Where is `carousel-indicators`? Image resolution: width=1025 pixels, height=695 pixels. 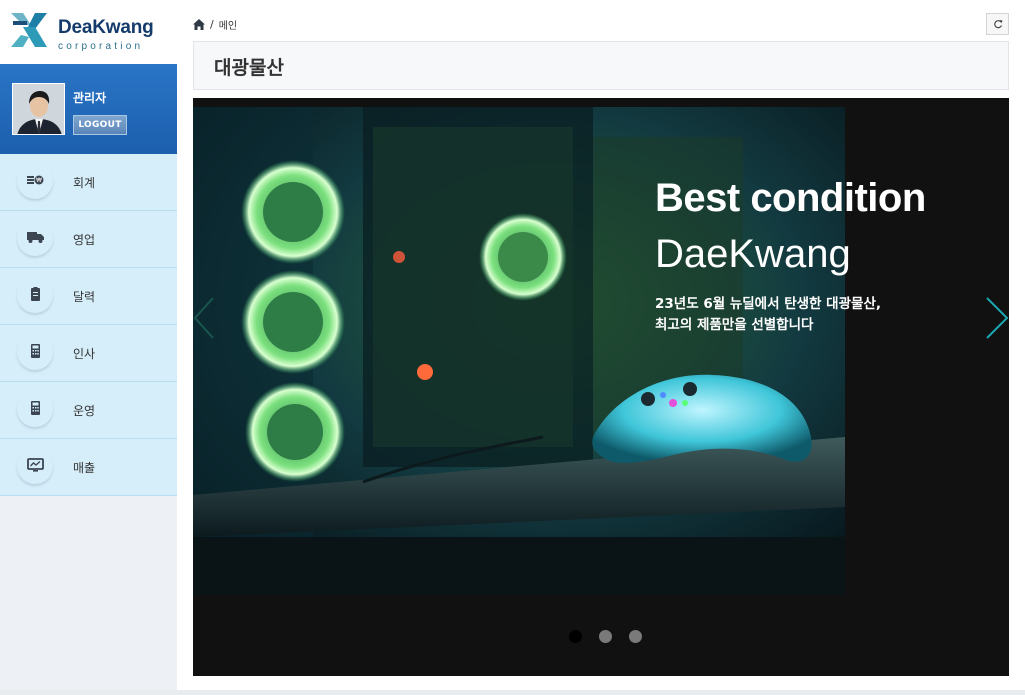
carousel-indicators is located at coordinates (605, 636).